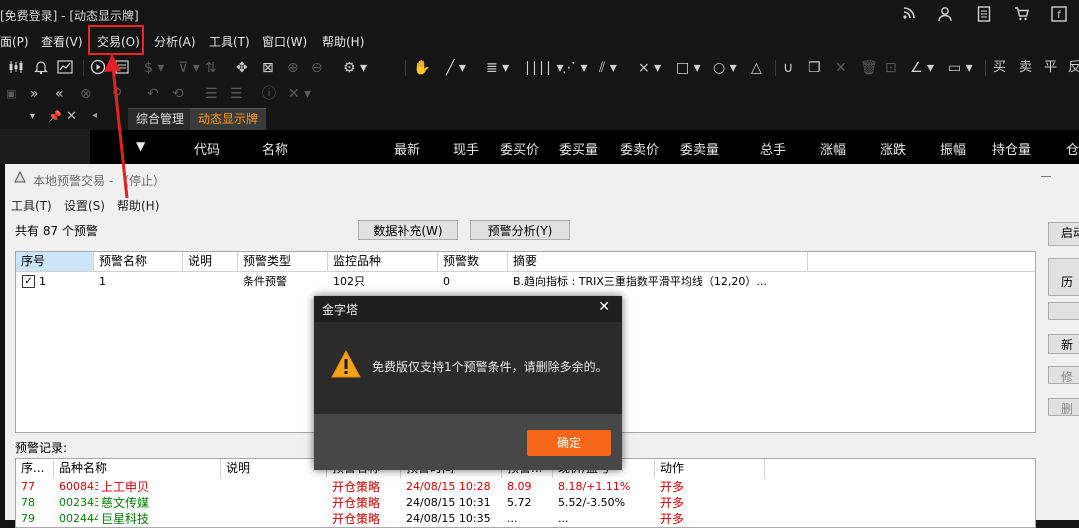 This screenshot has width=1079, height=528. I want to click on dollar-icon: $ ▾, so click(154, 68).